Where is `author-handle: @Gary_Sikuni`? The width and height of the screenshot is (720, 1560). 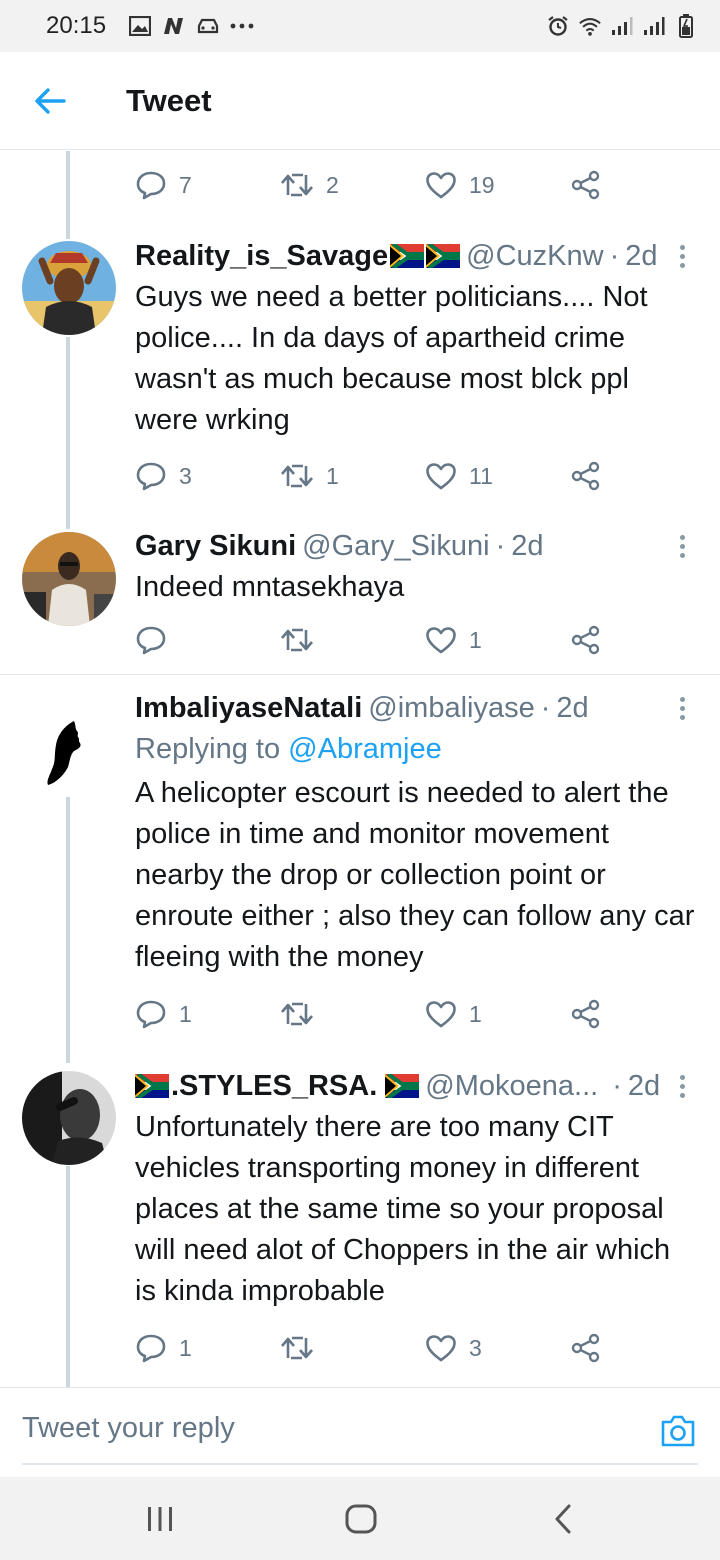
author-handle: @Gary_Sikuni is located at coordinates (395, 546).